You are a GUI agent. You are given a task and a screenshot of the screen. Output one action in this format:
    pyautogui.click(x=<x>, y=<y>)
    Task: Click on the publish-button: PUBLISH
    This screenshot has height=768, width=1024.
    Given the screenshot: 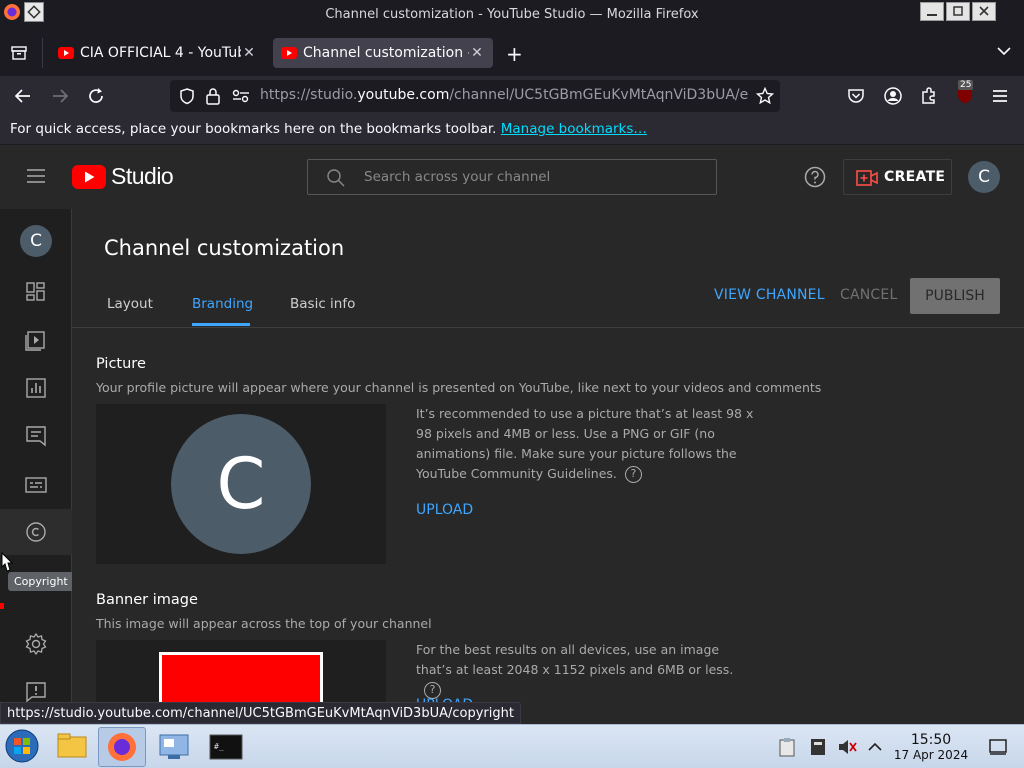 What is the action you would take?
    pyautogui.click(x=955, y=296)
    